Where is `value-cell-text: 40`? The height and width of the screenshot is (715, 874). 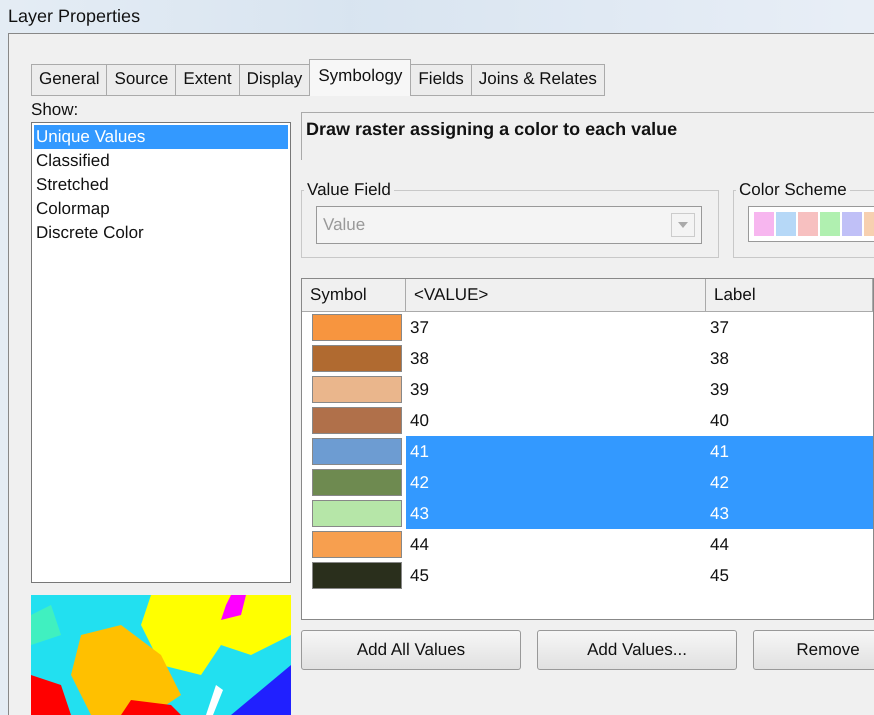
value-cell-text: 40 is located at coordinates (419, 421).